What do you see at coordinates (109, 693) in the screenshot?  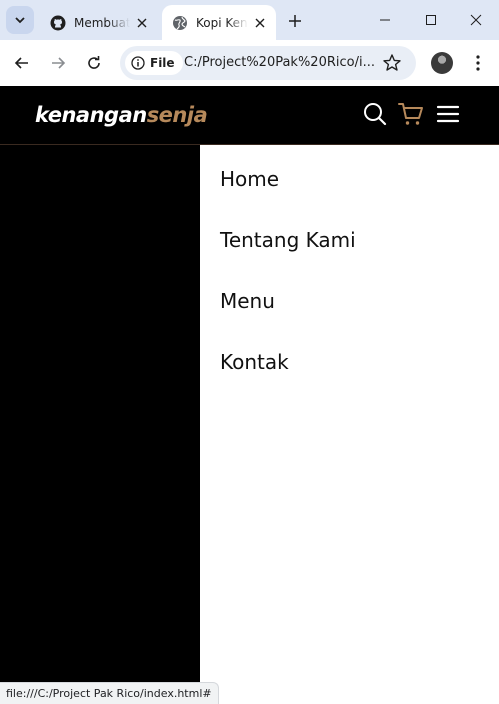 I see `status-bar: file:///C:/Project Pak Rico/index.html#` at bounding box center [109, 693].